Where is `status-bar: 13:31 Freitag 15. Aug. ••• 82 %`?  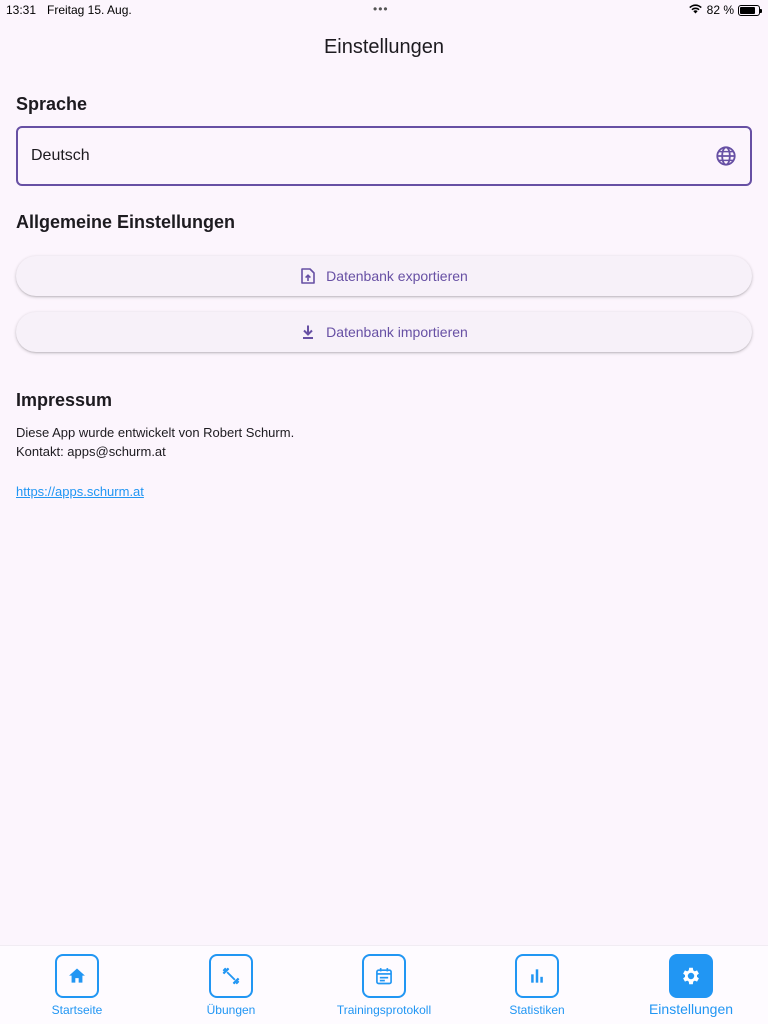 status-bar: 13:31 Freitag 15. Aug. ••• 82 % is located at coordinates (384, 11).